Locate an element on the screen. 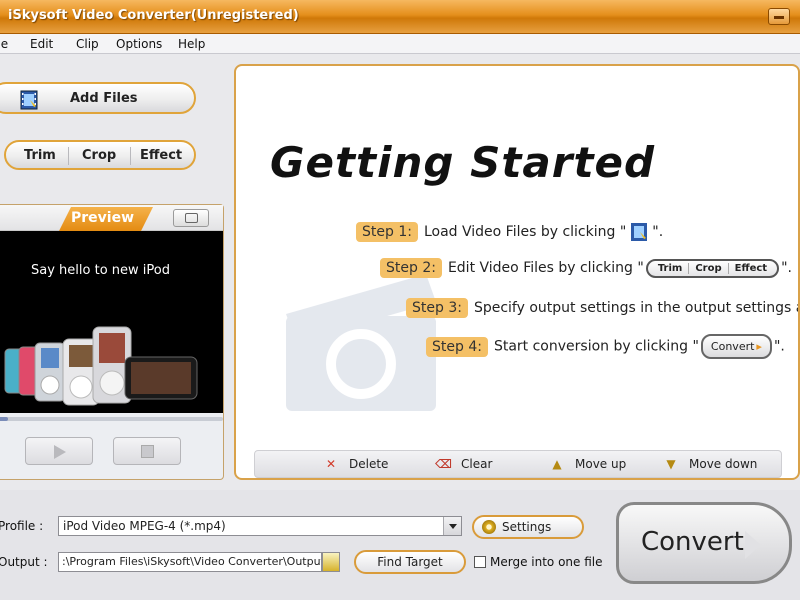 This screenshot has height=600, width=800. crop-button: Crop is located at coordinates (99, 155).